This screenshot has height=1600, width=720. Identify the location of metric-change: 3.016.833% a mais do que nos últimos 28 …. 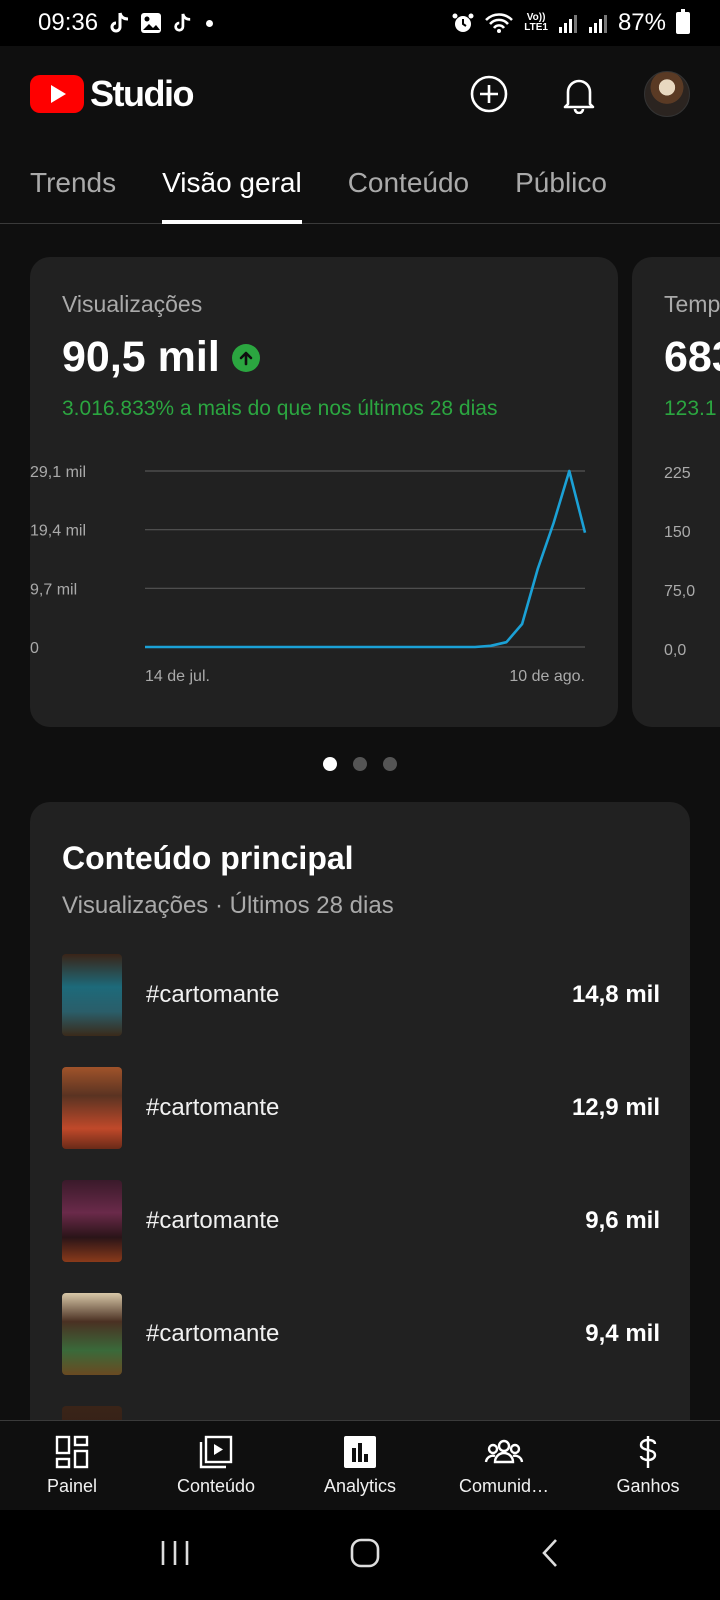
(280, 408).